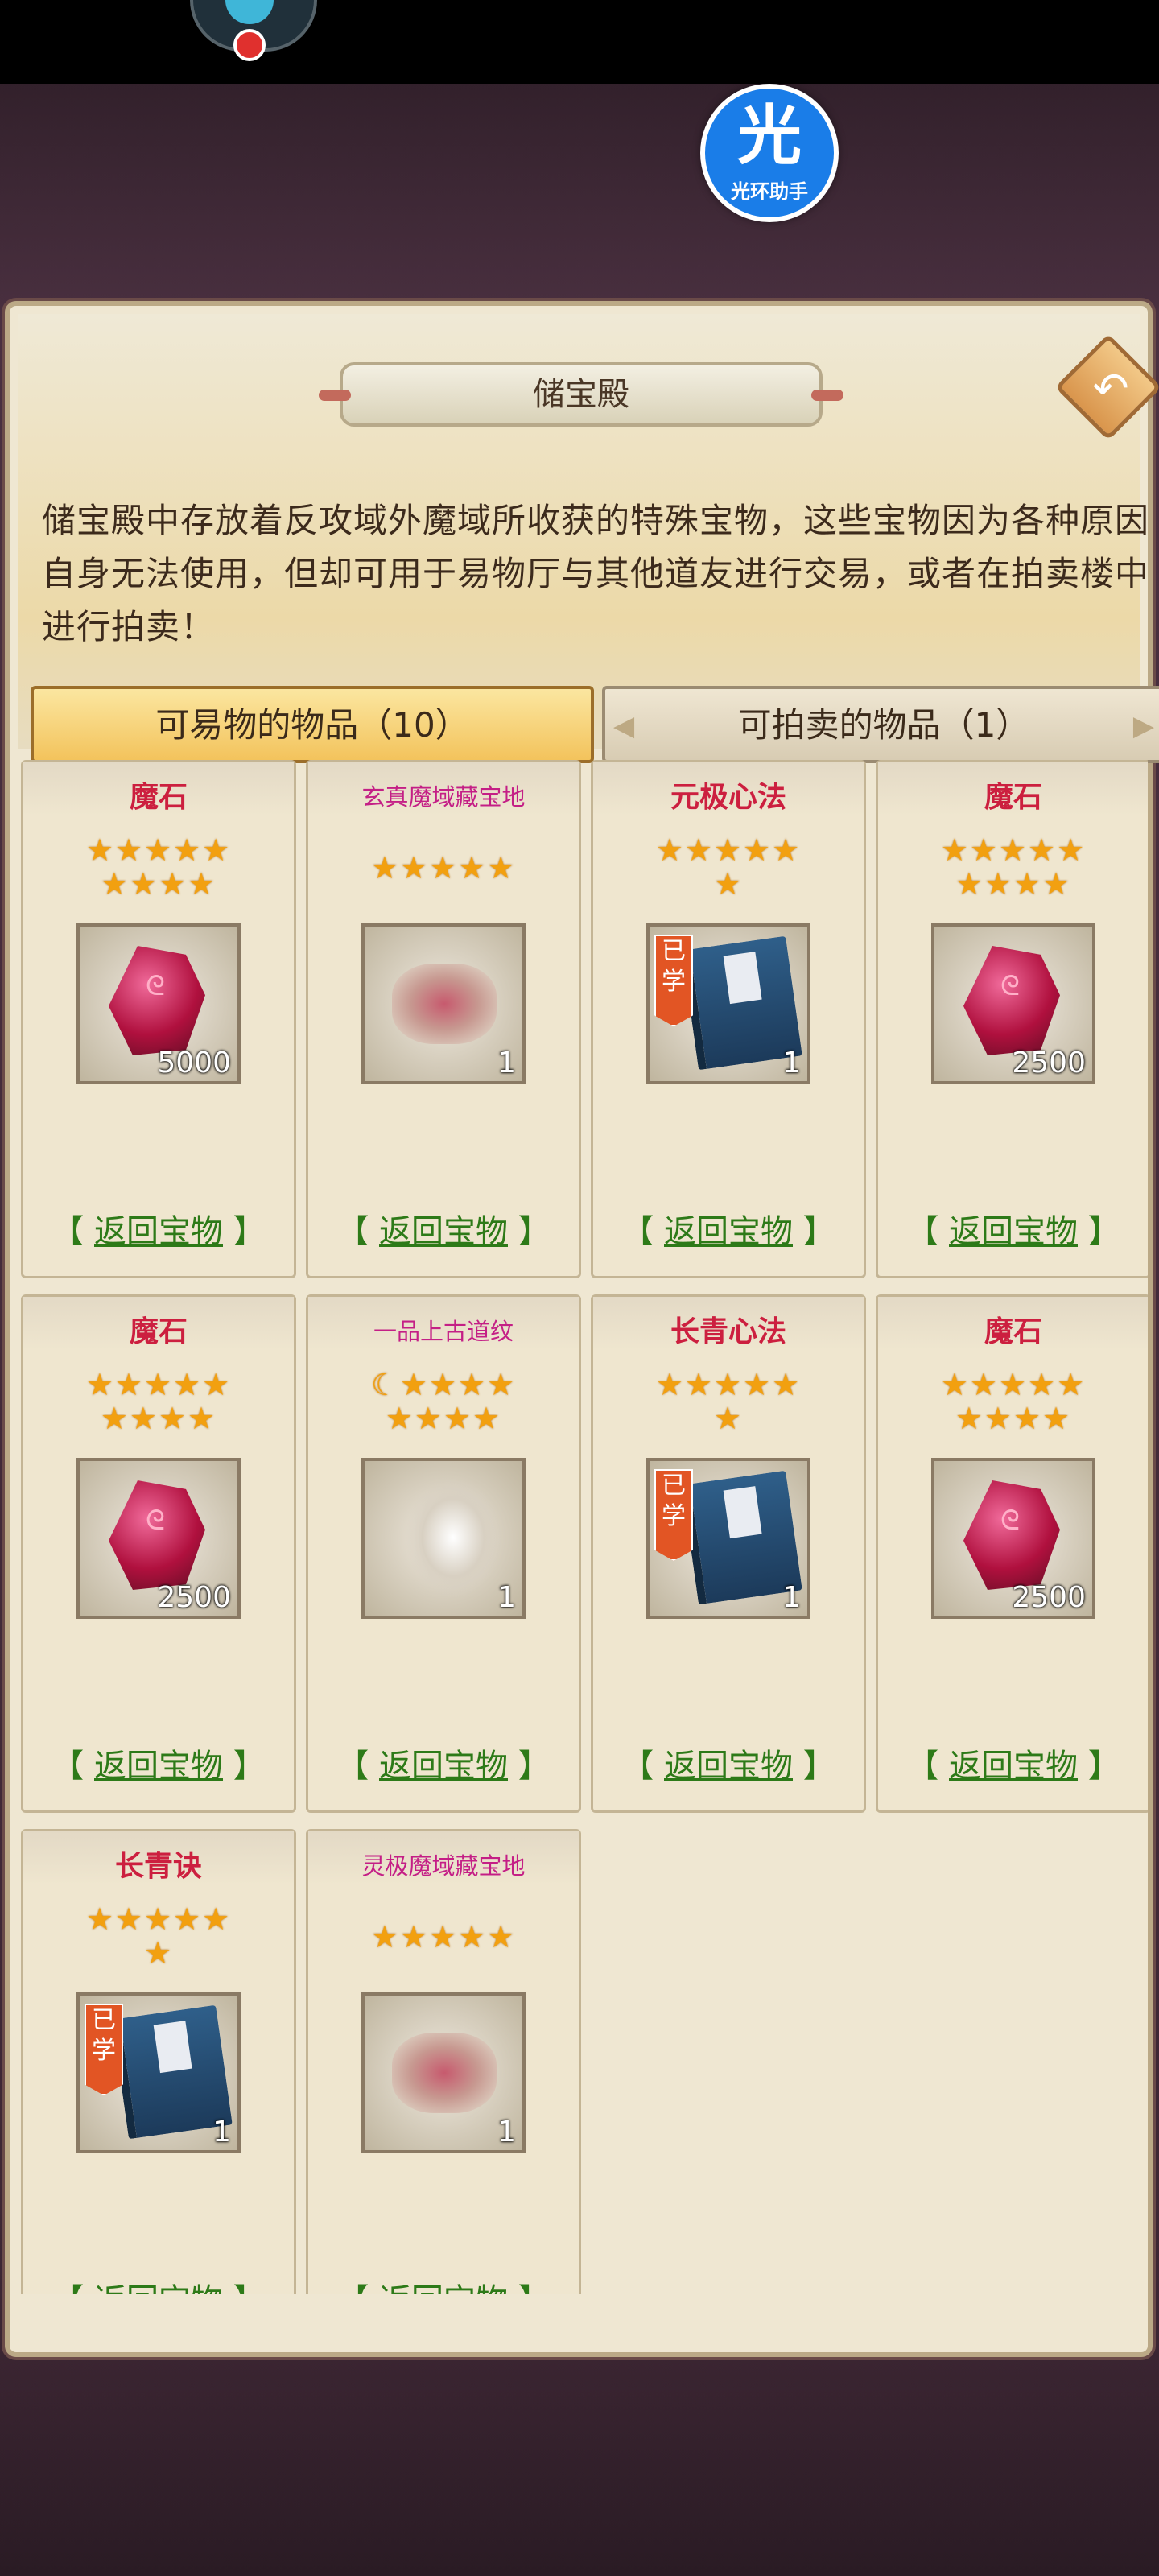 The image size is (1159, 2576). I want to click on item-card: 一品上古道纹 ☾★★★★ ★★★★ 1 【 返回宝物 】, so click(443, 1553).